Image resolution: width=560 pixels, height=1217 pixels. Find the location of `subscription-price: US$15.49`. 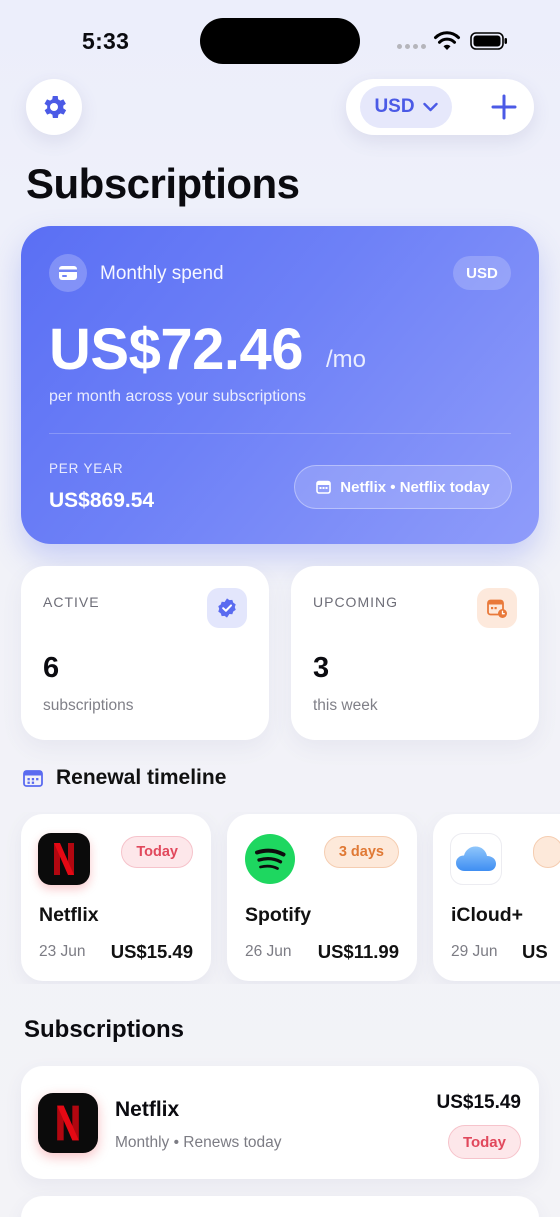

subscription-price: US$15.49 is located at coordinates (478, 1102).